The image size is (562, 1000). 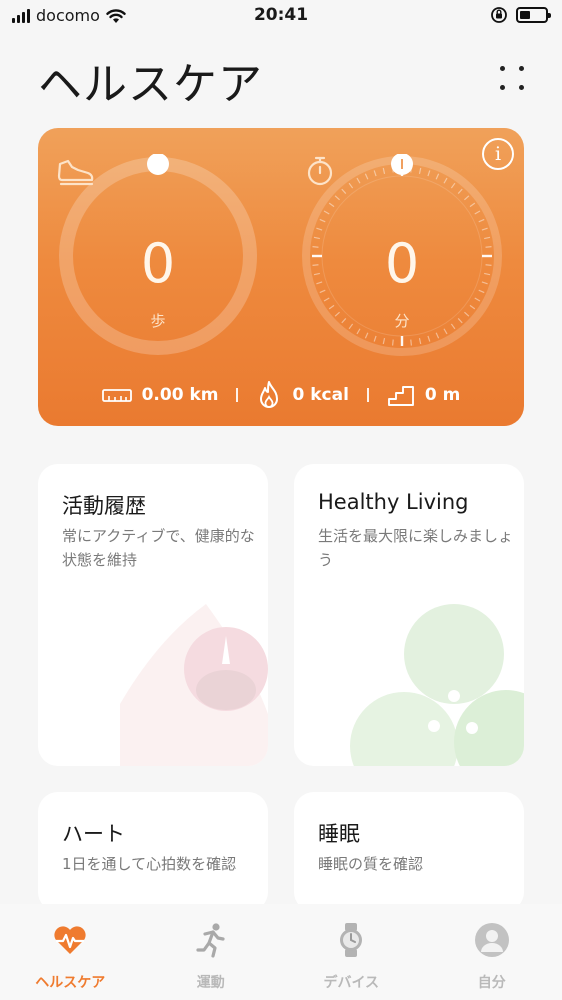 I want to click on exercise-minutes-ring: 0 分, so click(x=402, y=256).